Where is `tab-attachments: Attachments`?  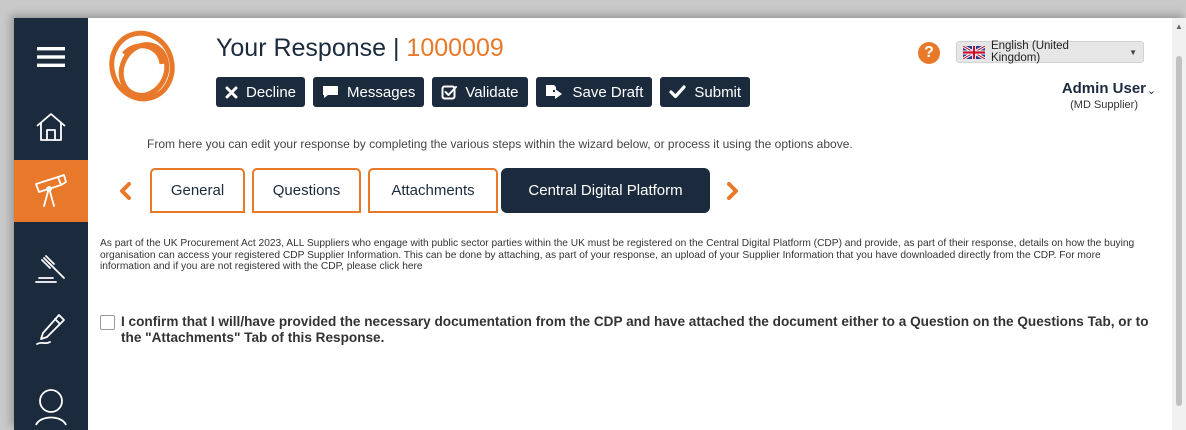
tab-attachments: Attachments is located at coordinates (433, 190).